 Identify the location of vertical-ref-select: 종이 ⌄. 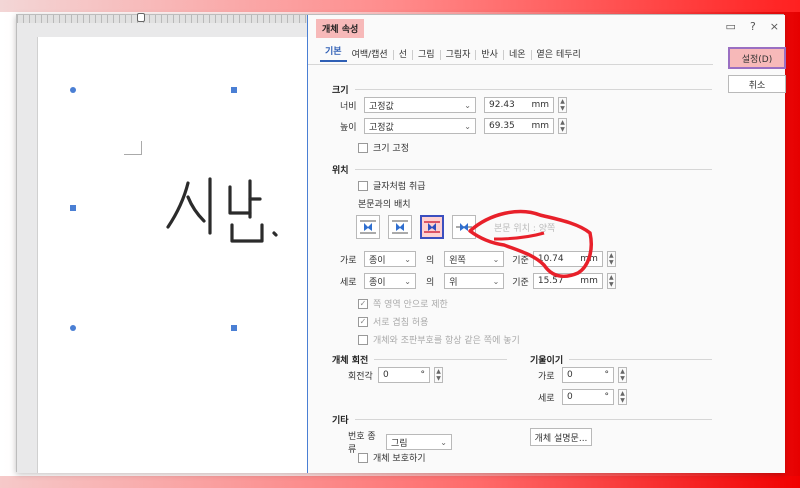
(390, 281).